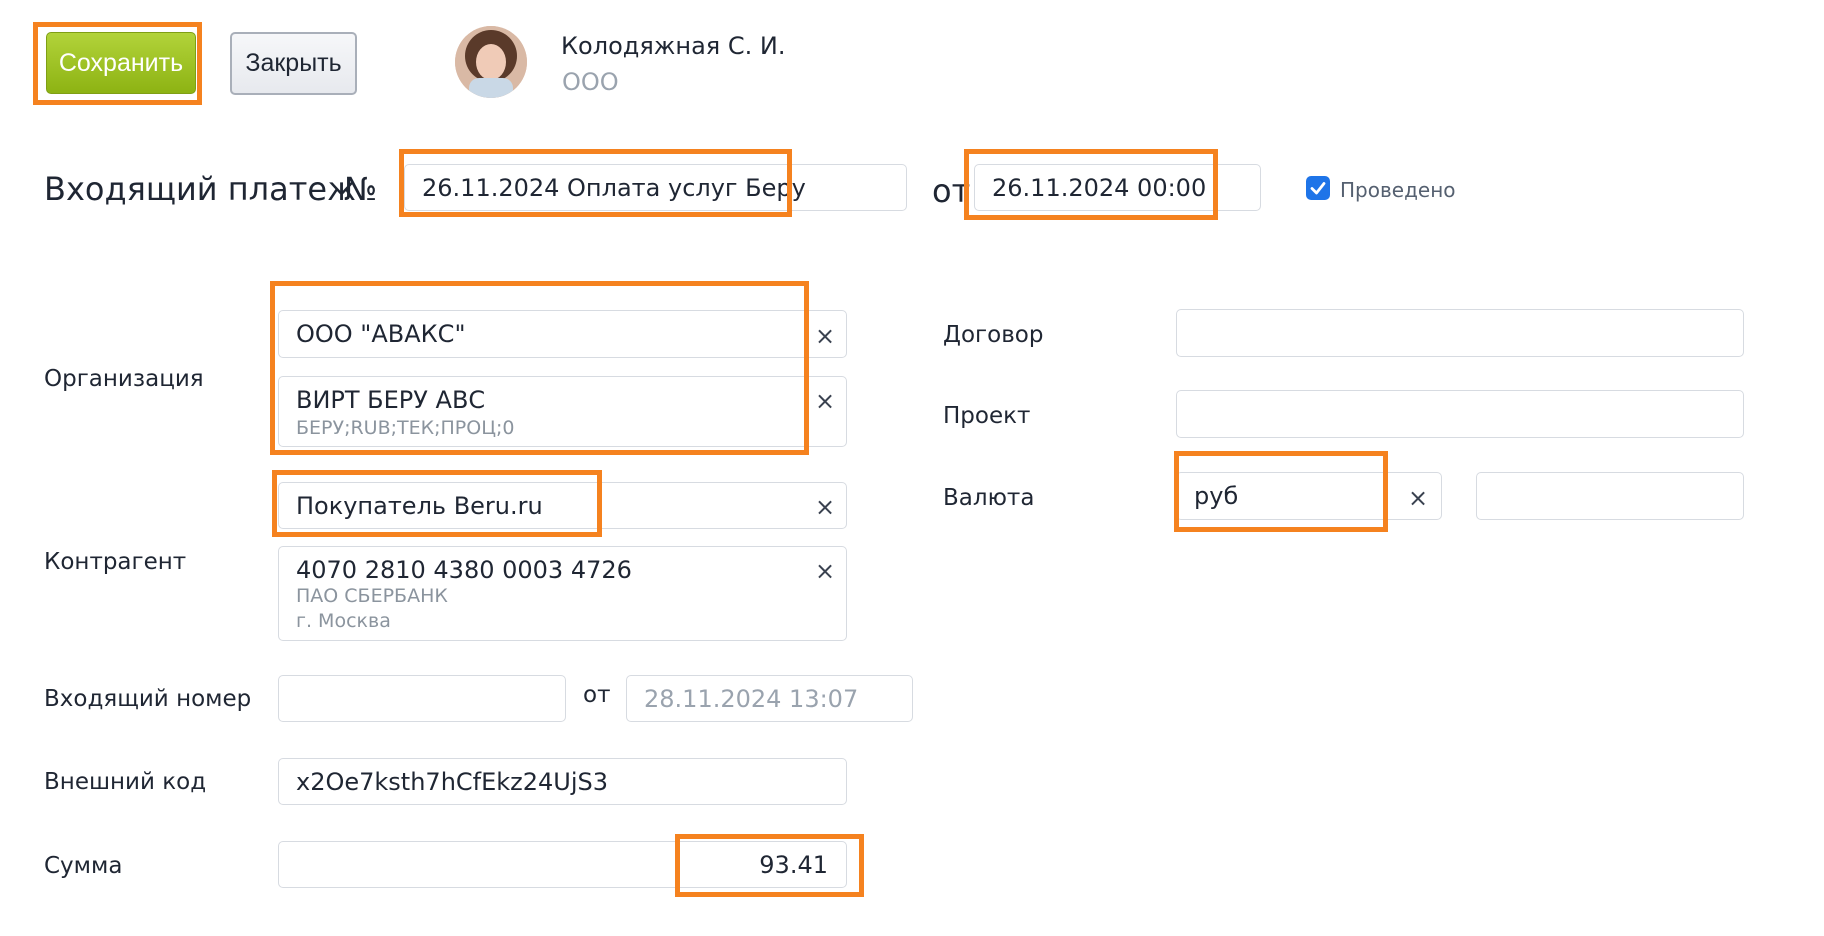 This screenshot has width=1824, height=936. Describe the element at coordinates (343, 621) in the screenshot. I see `counterparty-bank-city: г. Москва` at that location.